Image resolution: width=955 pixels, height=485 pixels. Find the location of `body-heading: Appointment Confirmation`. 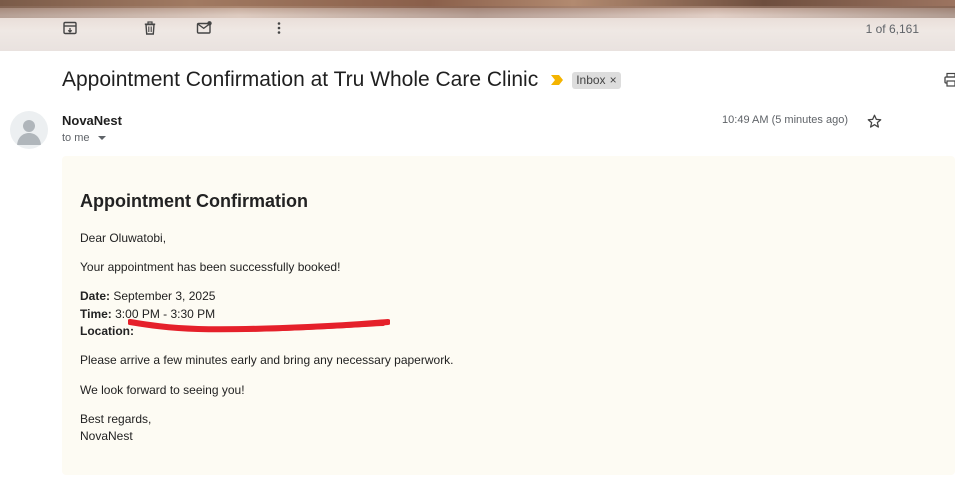

body-heading: Appointment Confirmation is located at coordinates (194, 201).